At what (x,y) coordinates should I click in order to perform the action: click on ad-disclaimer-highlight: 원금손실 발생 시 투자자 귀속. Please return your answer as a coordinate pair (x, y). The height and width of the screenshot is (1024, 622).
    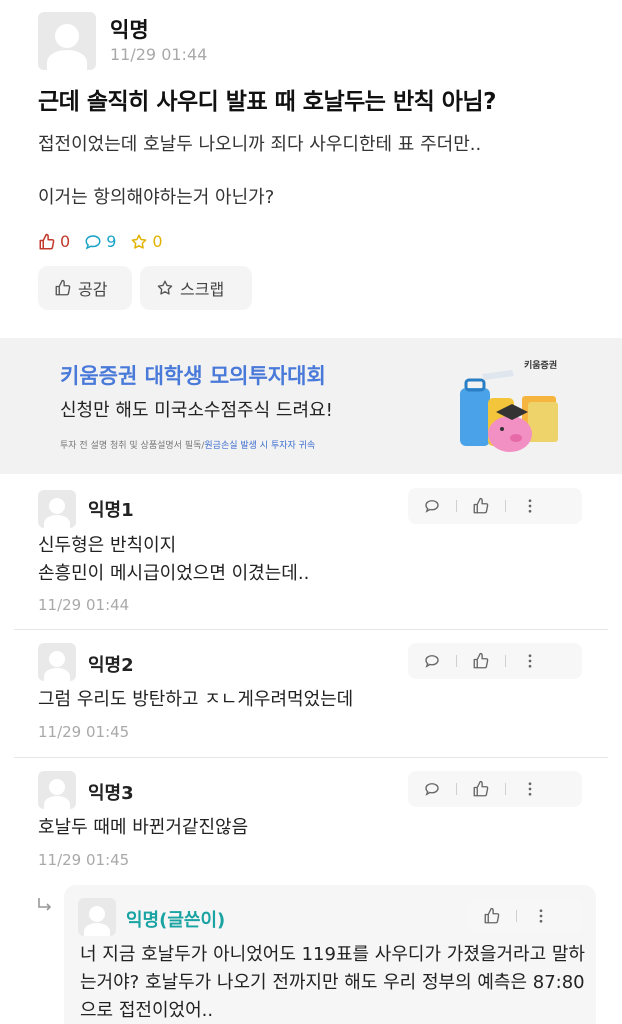
    Looking at the image, I should click on (260, 446).